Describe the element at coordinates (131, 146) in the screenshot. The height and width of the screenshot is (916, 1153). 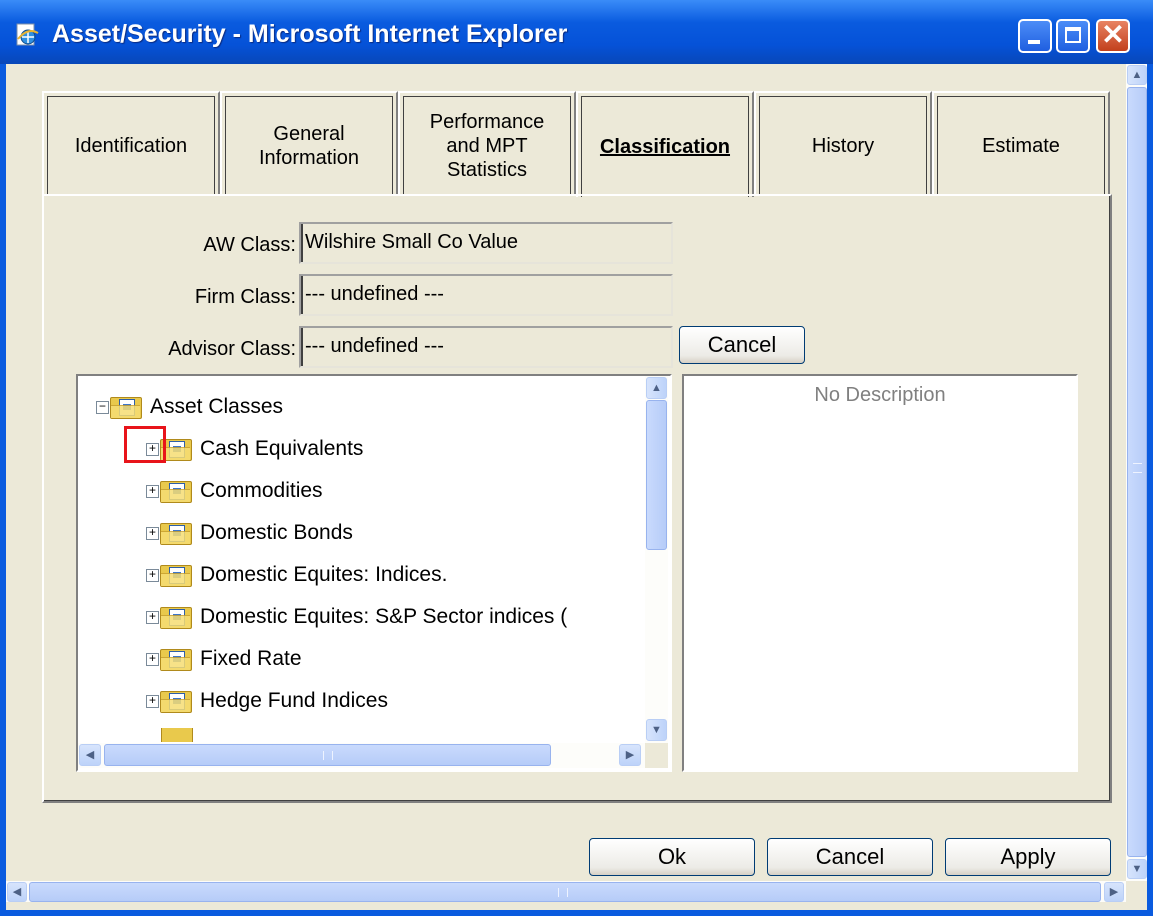
I see `tab-label: Identification` at that location.